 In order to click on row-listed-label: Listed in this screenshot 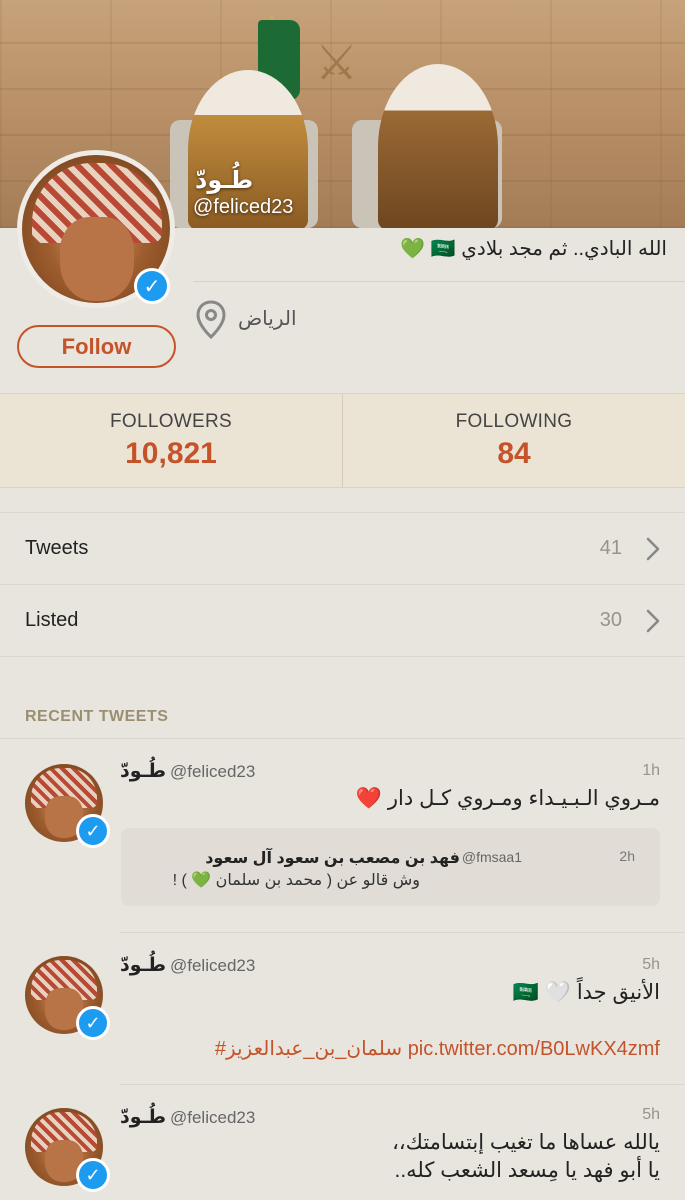, I will do `click(52, 620)`.